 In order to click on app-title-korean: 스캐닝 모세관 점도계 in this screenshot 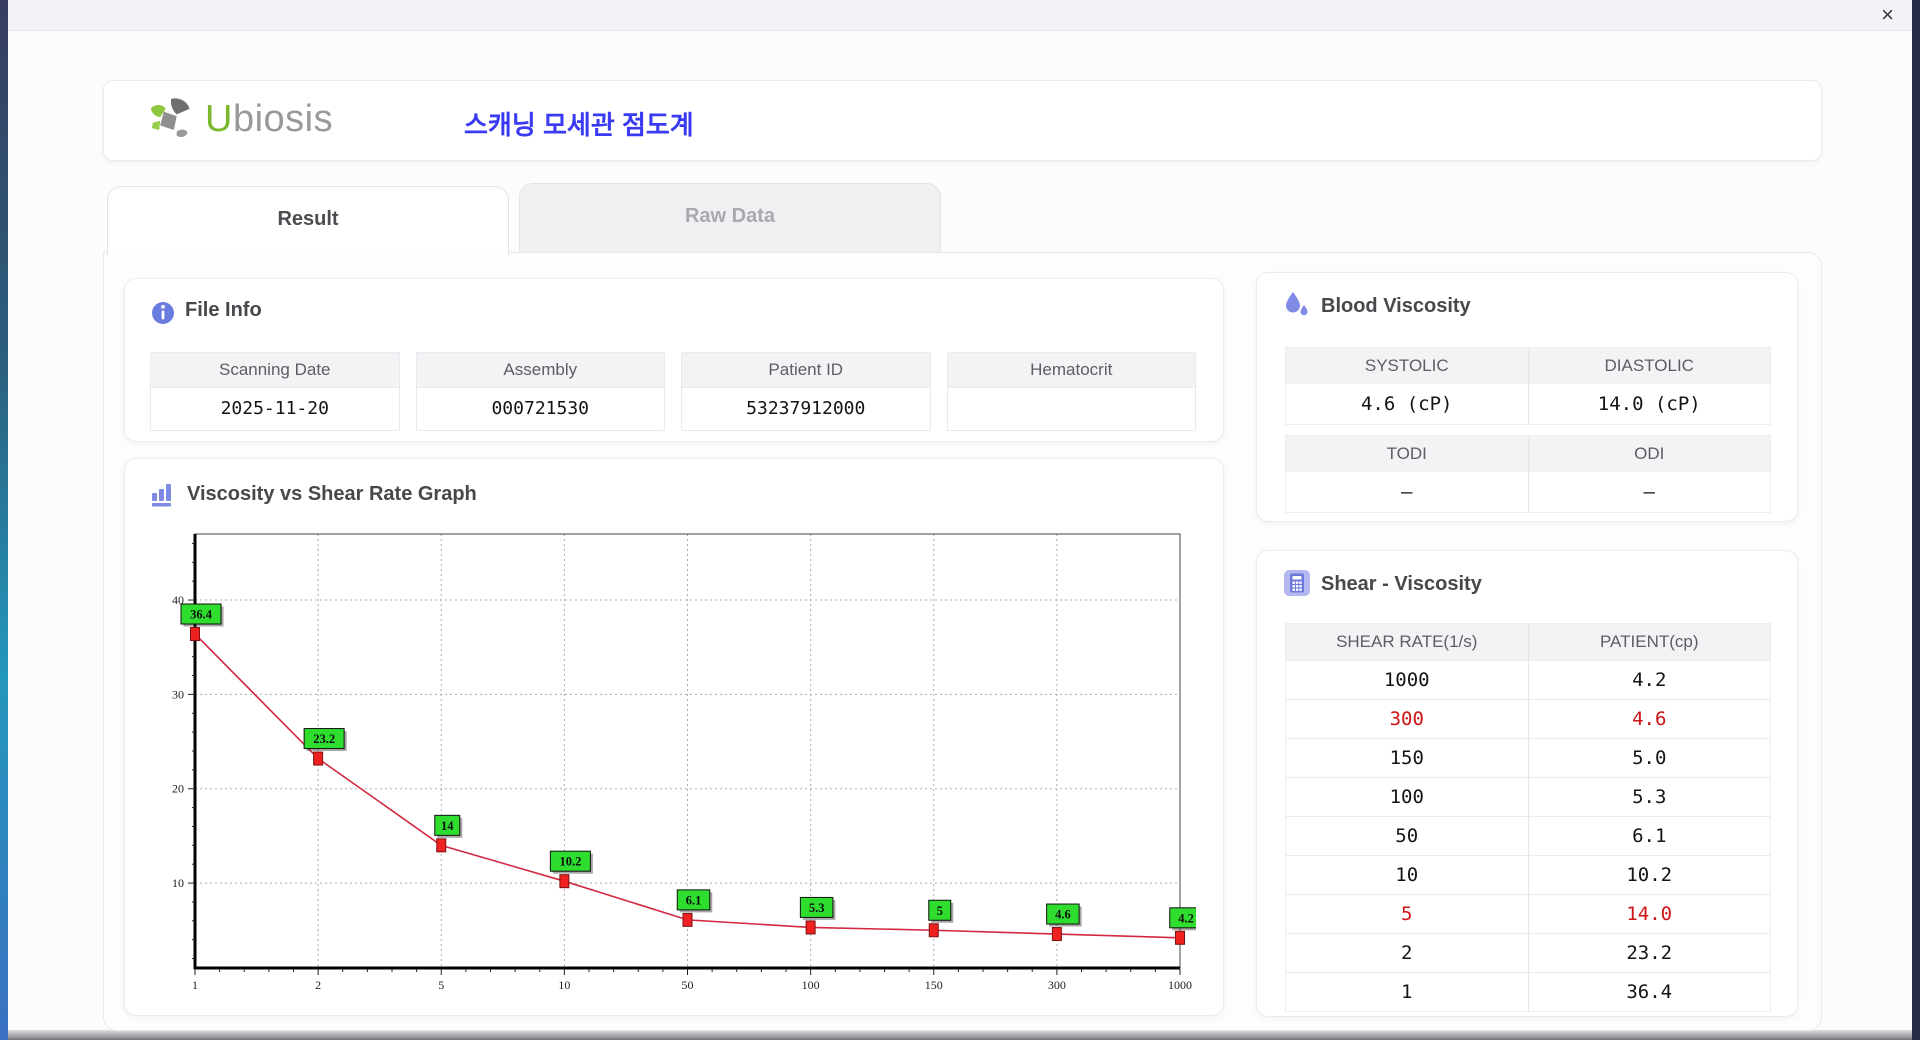, I will do `click(579, 125)`.